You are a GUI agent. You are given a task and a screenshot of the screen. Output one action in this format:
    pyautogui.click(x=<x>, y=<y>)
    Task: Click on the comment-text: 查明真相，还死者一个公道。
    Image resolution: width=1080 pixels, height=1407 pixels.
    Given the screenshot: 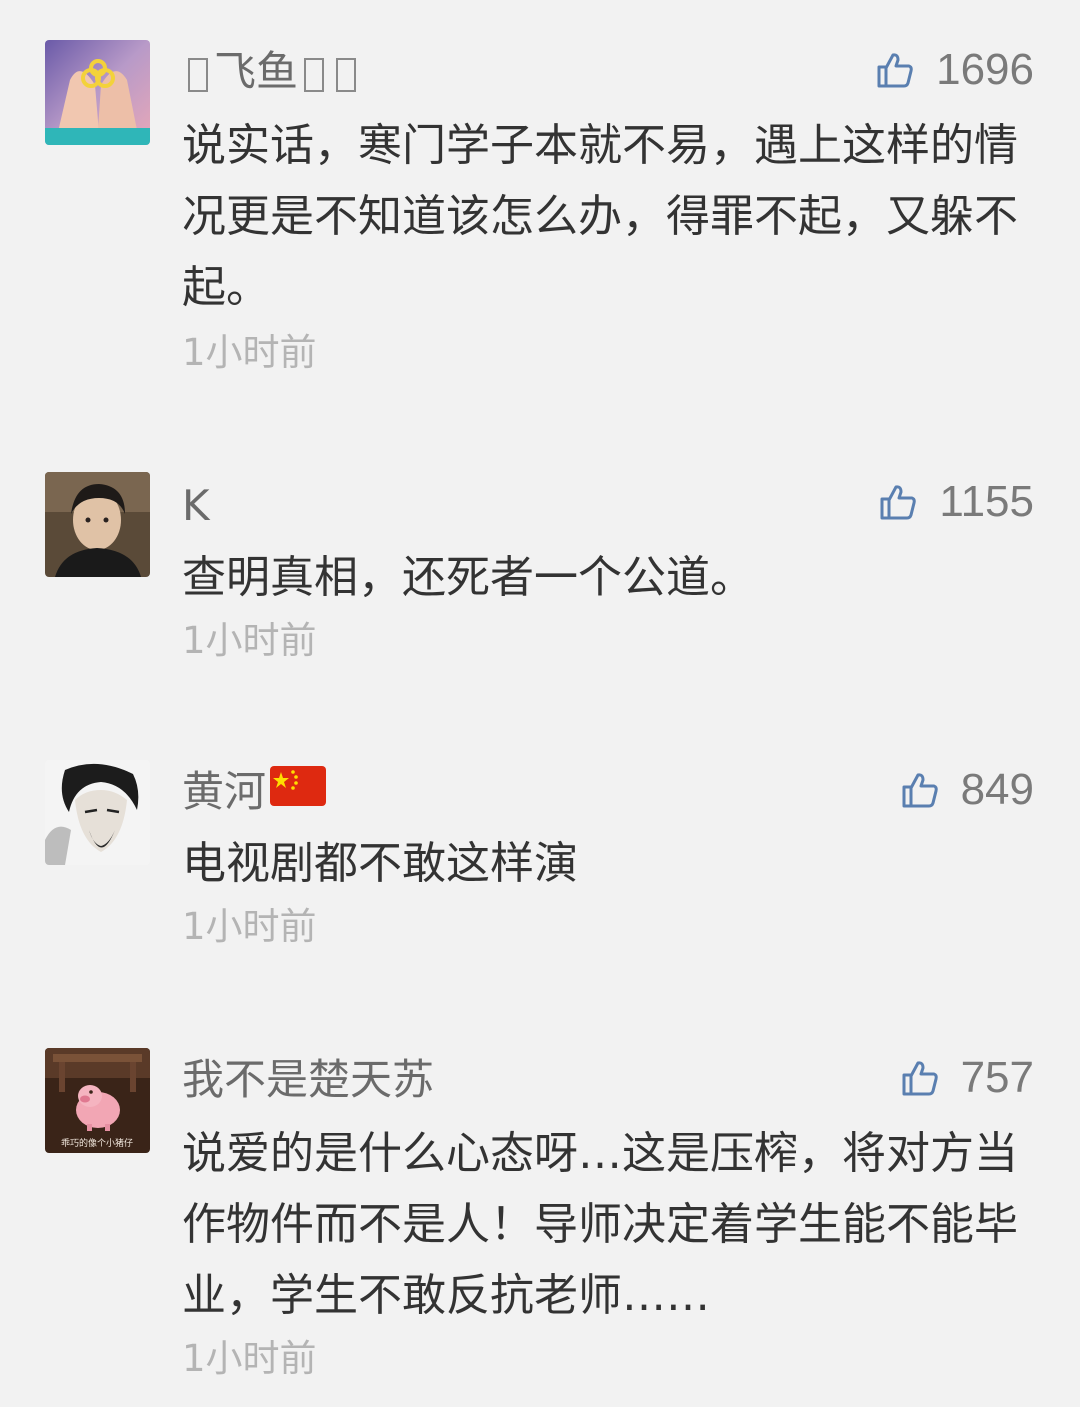 What is the action you would take?
    pyautogui.click(x=468, y=577)
    